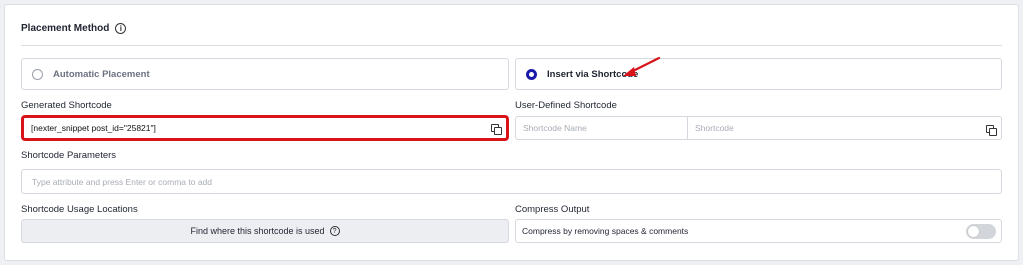 This screenshot has width=1023, height=265. Describe the element at coordinates (844, 128) in the screenshot. I see `shortcode-input: Shortcode` at that location.